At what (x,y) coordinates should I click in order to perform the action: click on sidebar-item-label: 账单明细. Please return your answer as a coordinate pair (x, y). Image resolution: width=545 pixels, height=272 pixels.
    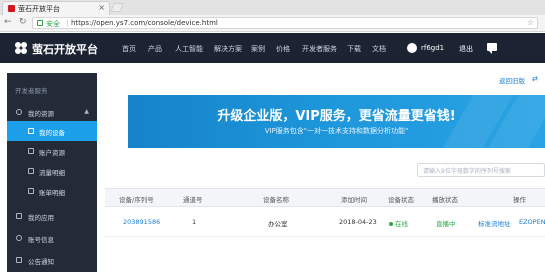
    Looking at the image, I should click on (52, 193).